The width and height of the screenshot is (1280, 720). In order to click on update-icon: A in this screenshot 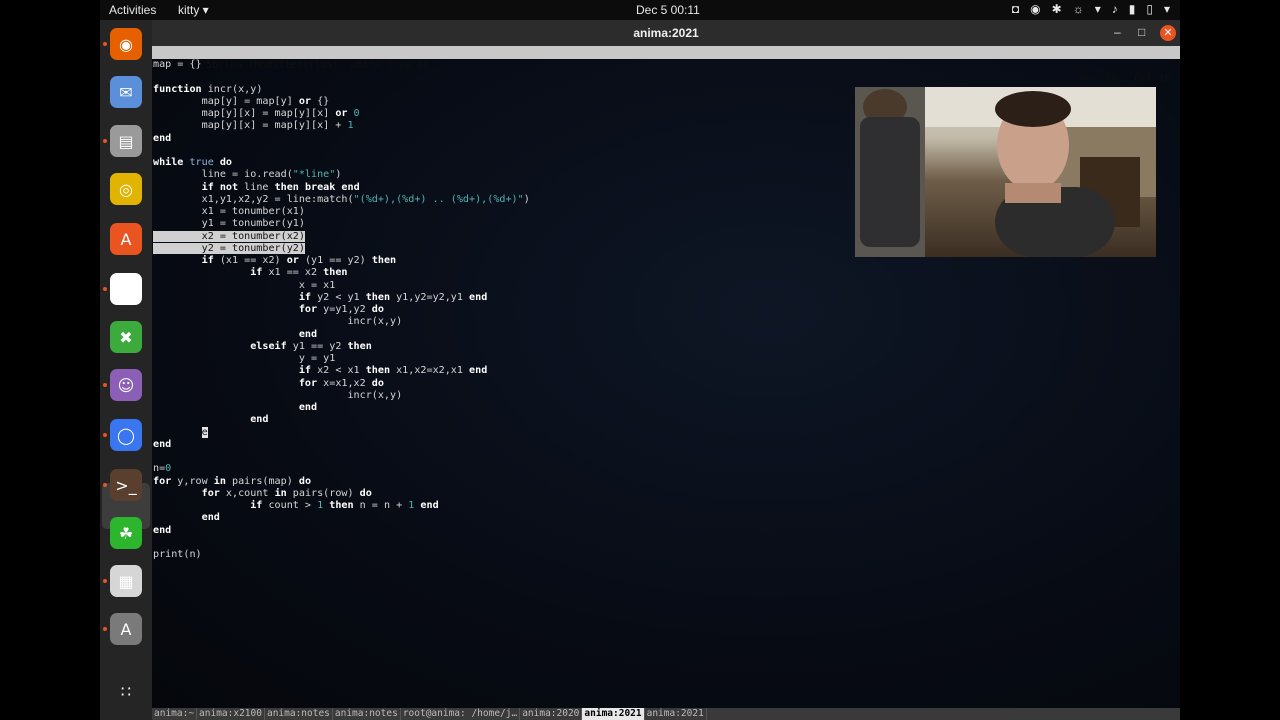, I will do `click(126, 629)`.